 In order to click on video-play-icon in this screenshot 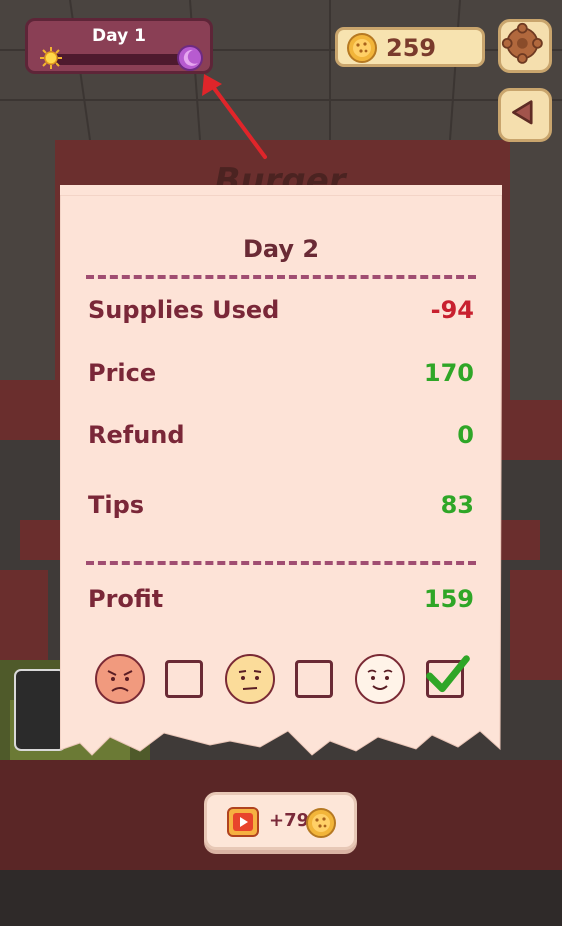, I will do `click(243, 822)`.